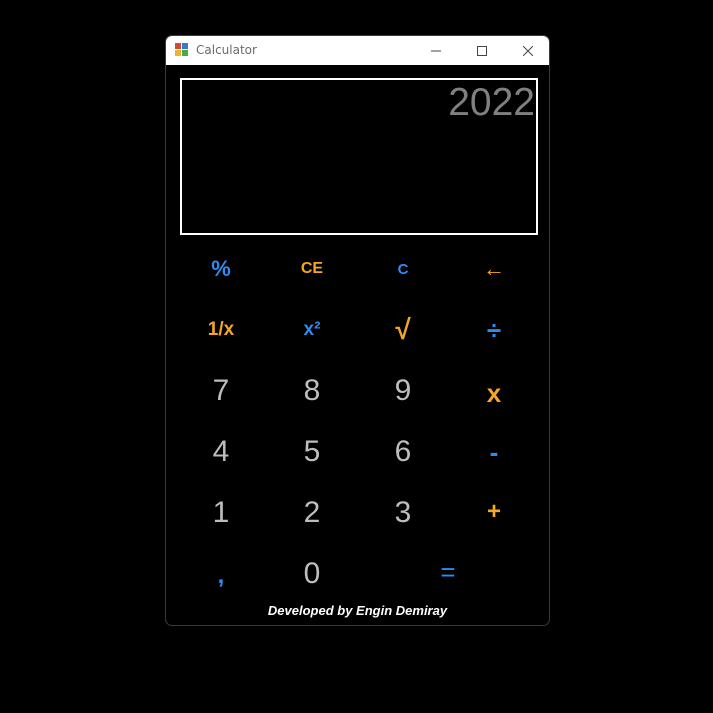  Describe the element at coordinates (312, 391) in the screenshot. I see `digit-8-button: 8` at that location.